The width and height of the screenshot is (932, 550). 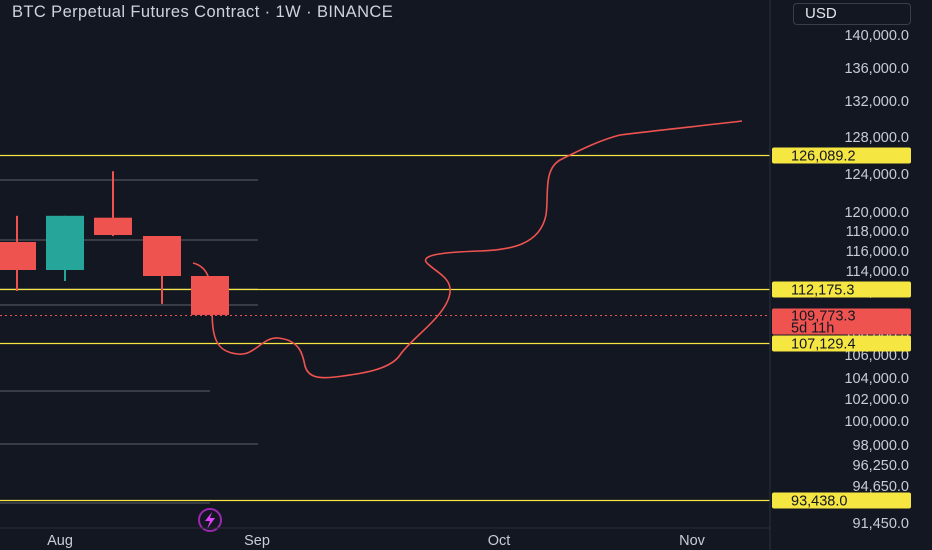 I want to click on price-tick-label: 102,000.0, so click(x=876, y=400).